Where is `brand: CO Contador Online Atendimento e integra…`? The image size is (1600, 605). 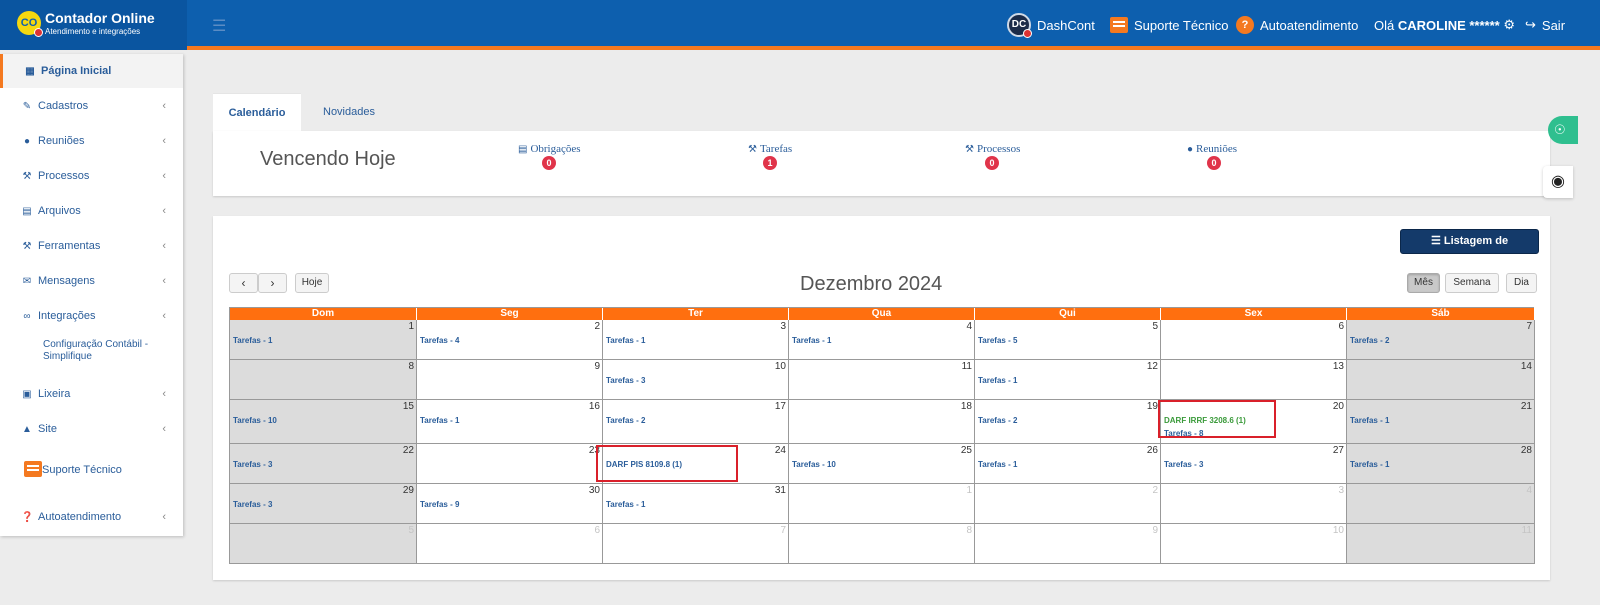
brand: CO Contador Online Atendimento e integra… is located at coordinates (93, 25).